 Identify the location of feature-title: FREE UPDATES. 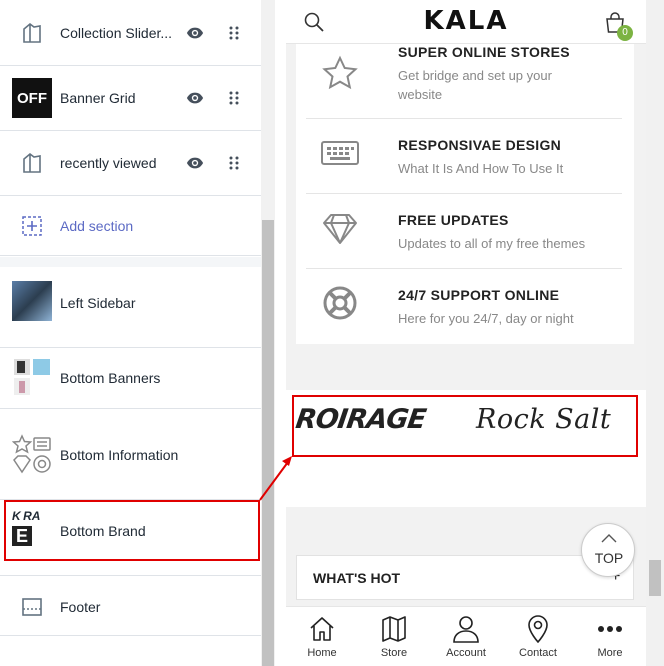
(453, 220).